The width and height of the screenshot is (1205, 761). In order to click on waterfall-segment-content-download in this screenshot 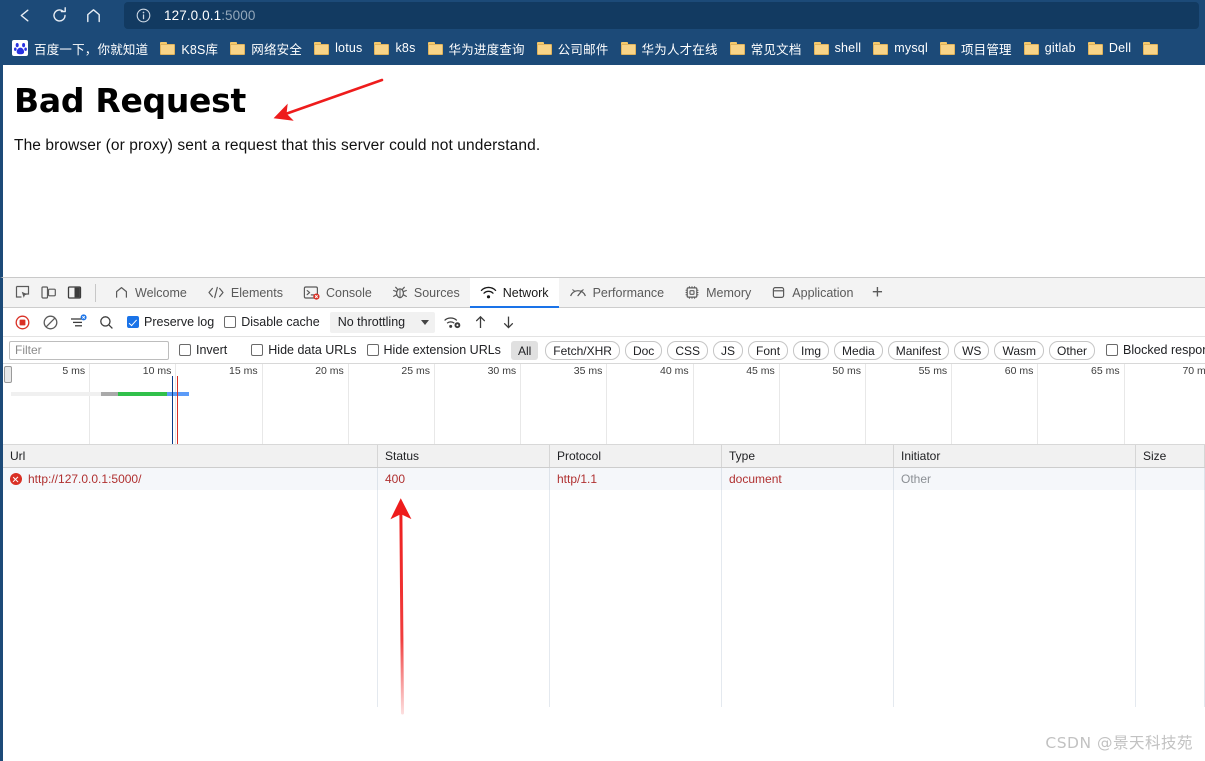, I will do `click(178, 394)`.